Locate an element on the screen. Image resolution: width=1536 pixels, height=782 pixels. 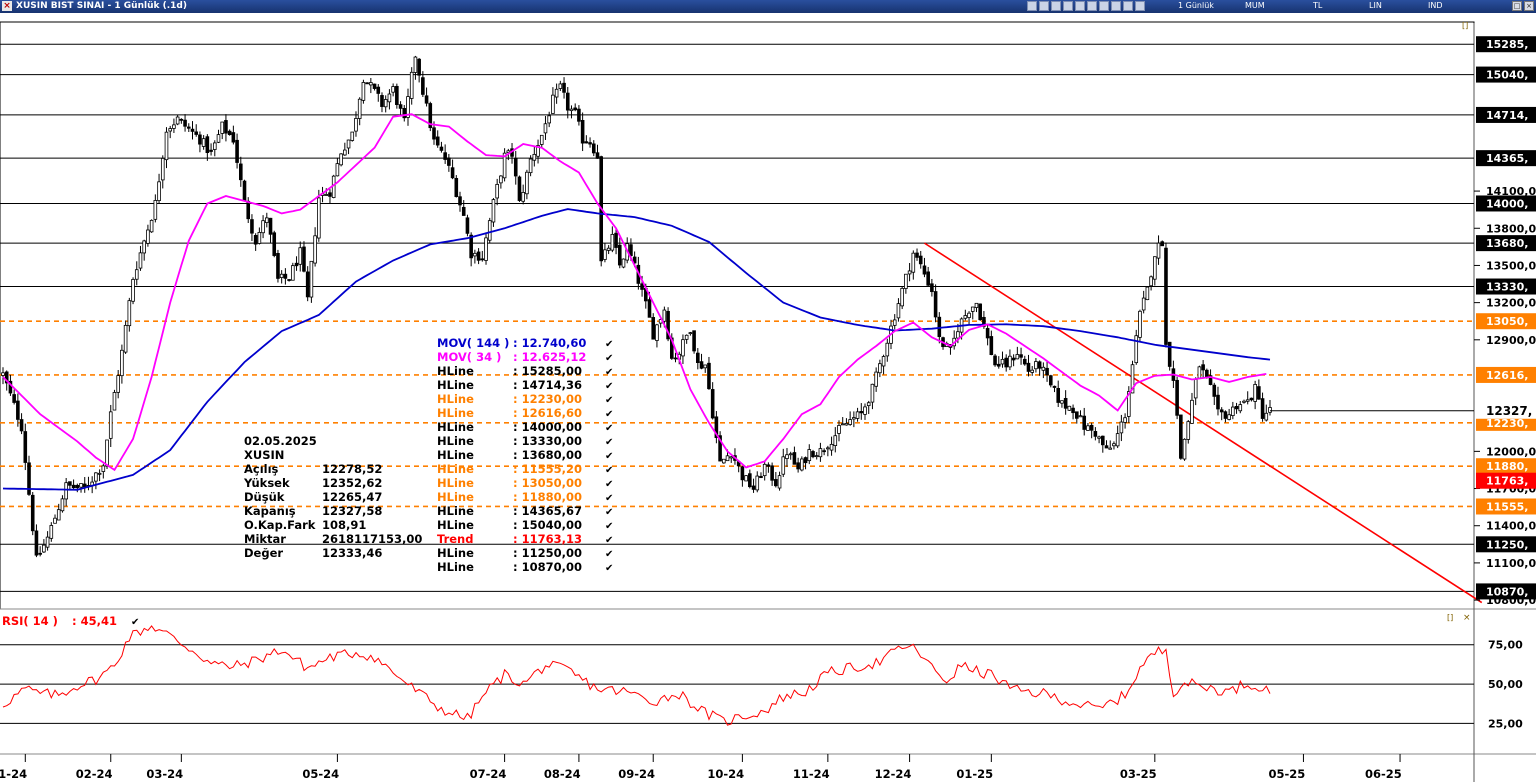
panel-maximize-button: [] is located at coordinates (1465, 25).